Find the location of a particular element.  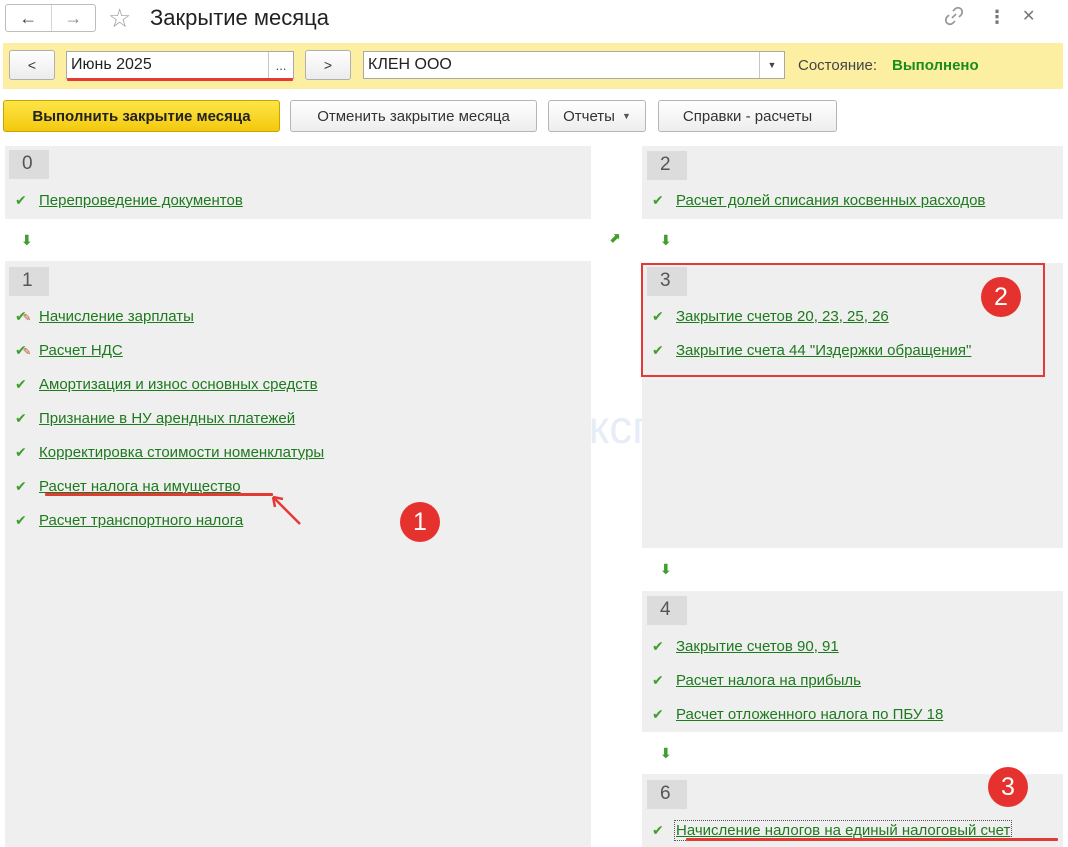

stage-link: Расчет транспортного налога is located at coordinates (141, 520).